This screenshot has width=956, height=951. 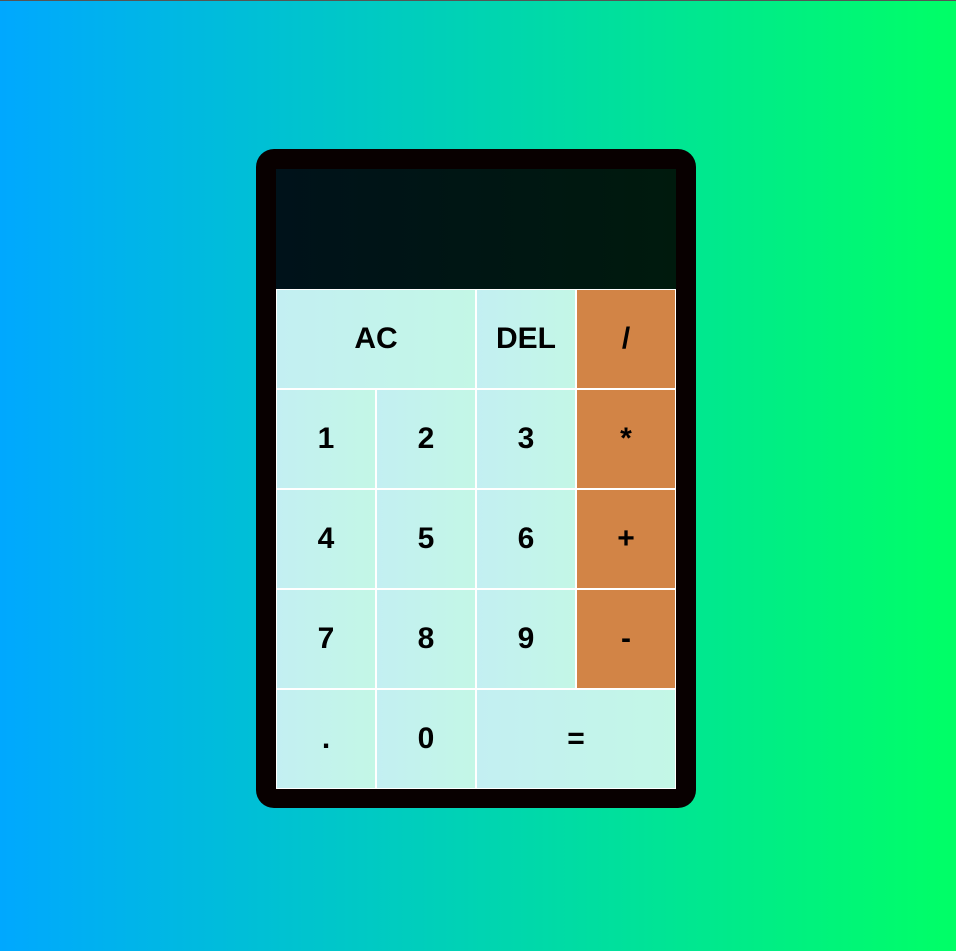 I want to click on current-operand, so click(x=476, y=228).